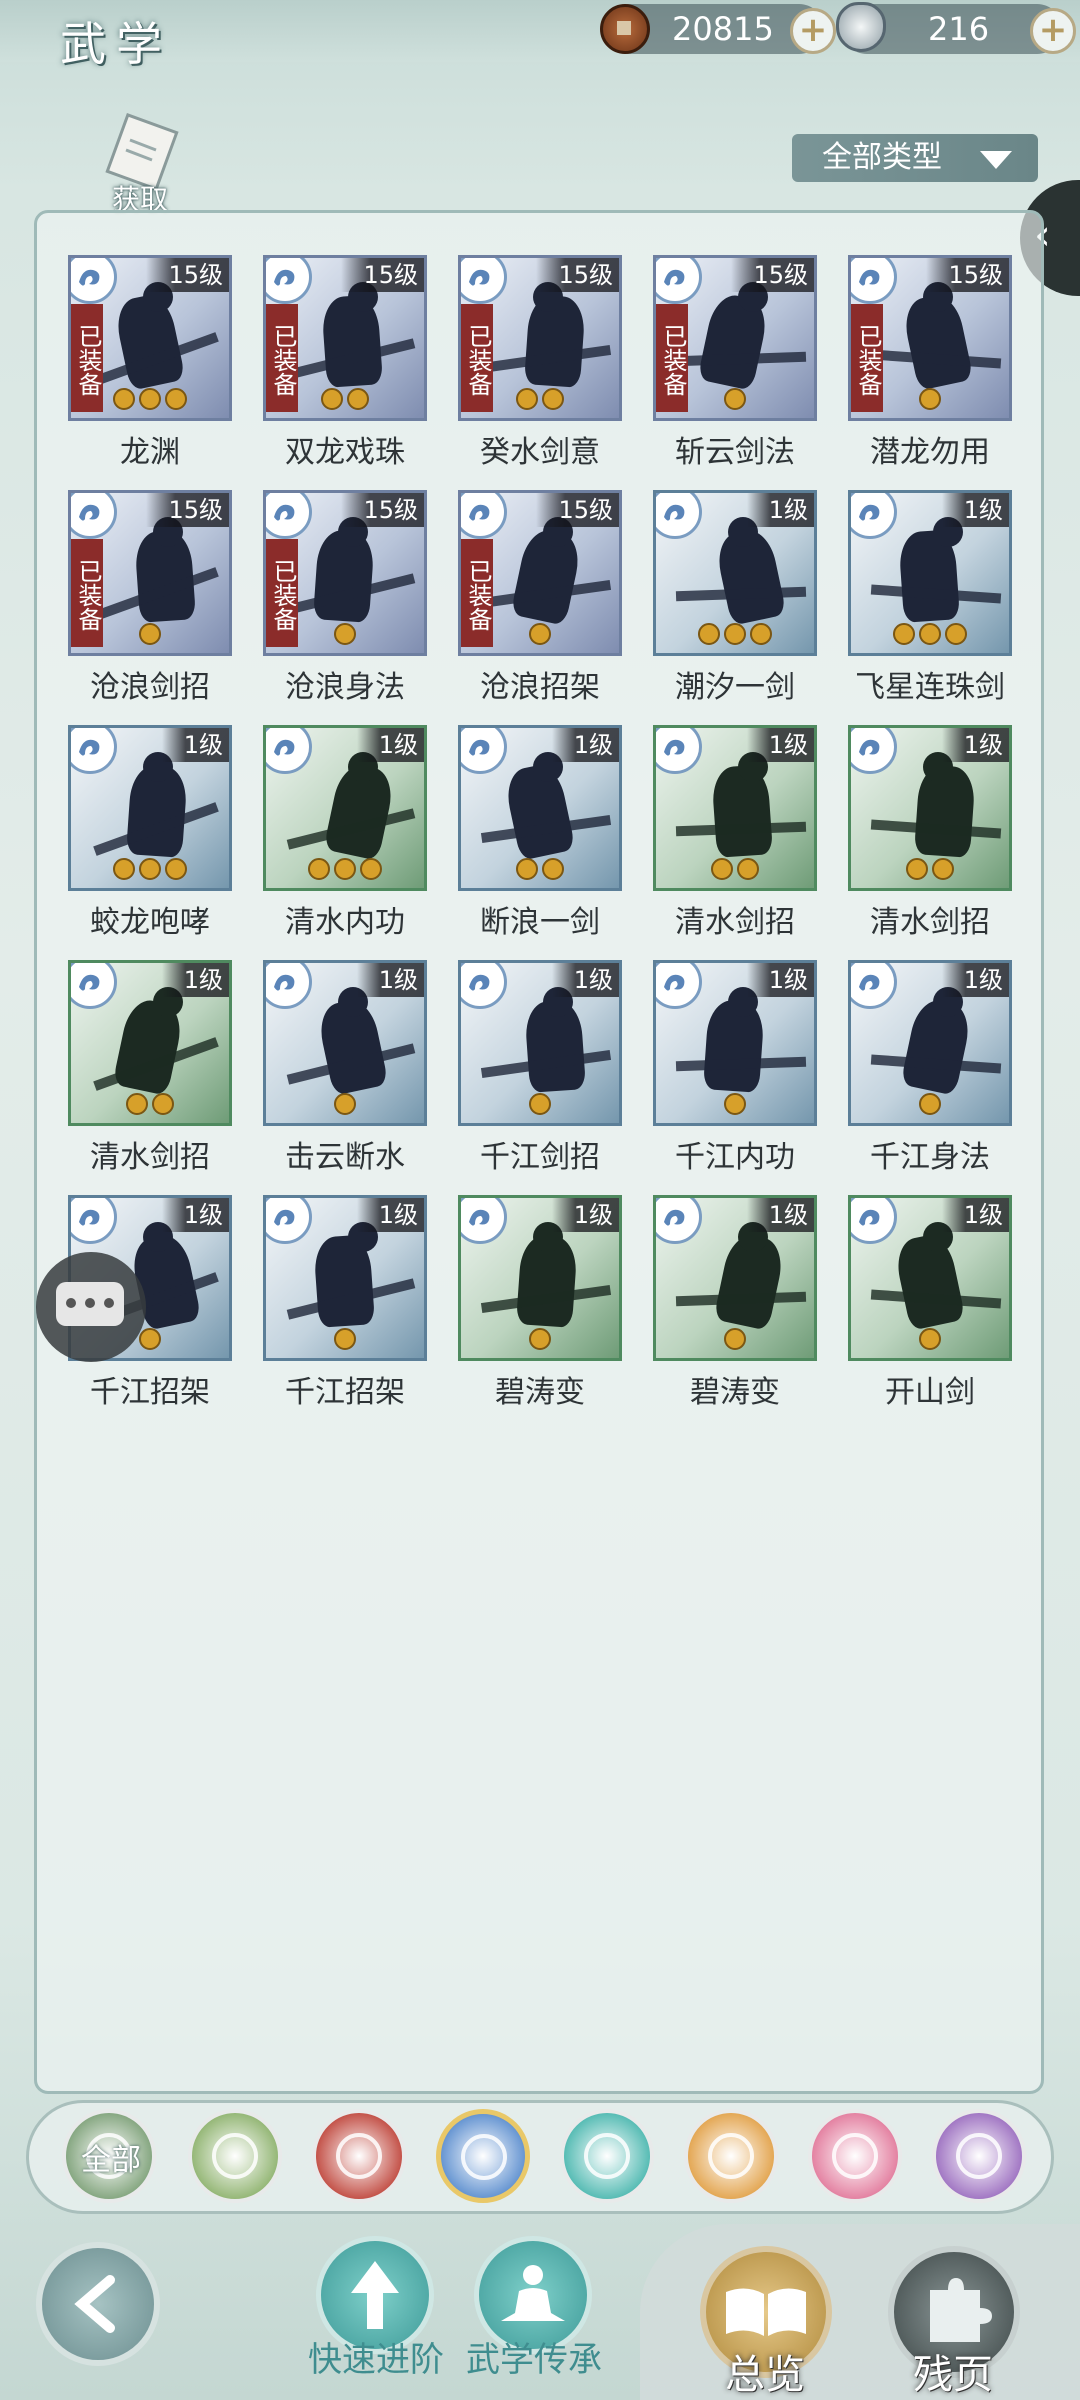 The width and height of the screenshot is (1080, 2400). What do you see at coordinates (150, 687) in the screenshot?
I see `skill-name: 沧浪剑招` at bounding box center [150, 687].